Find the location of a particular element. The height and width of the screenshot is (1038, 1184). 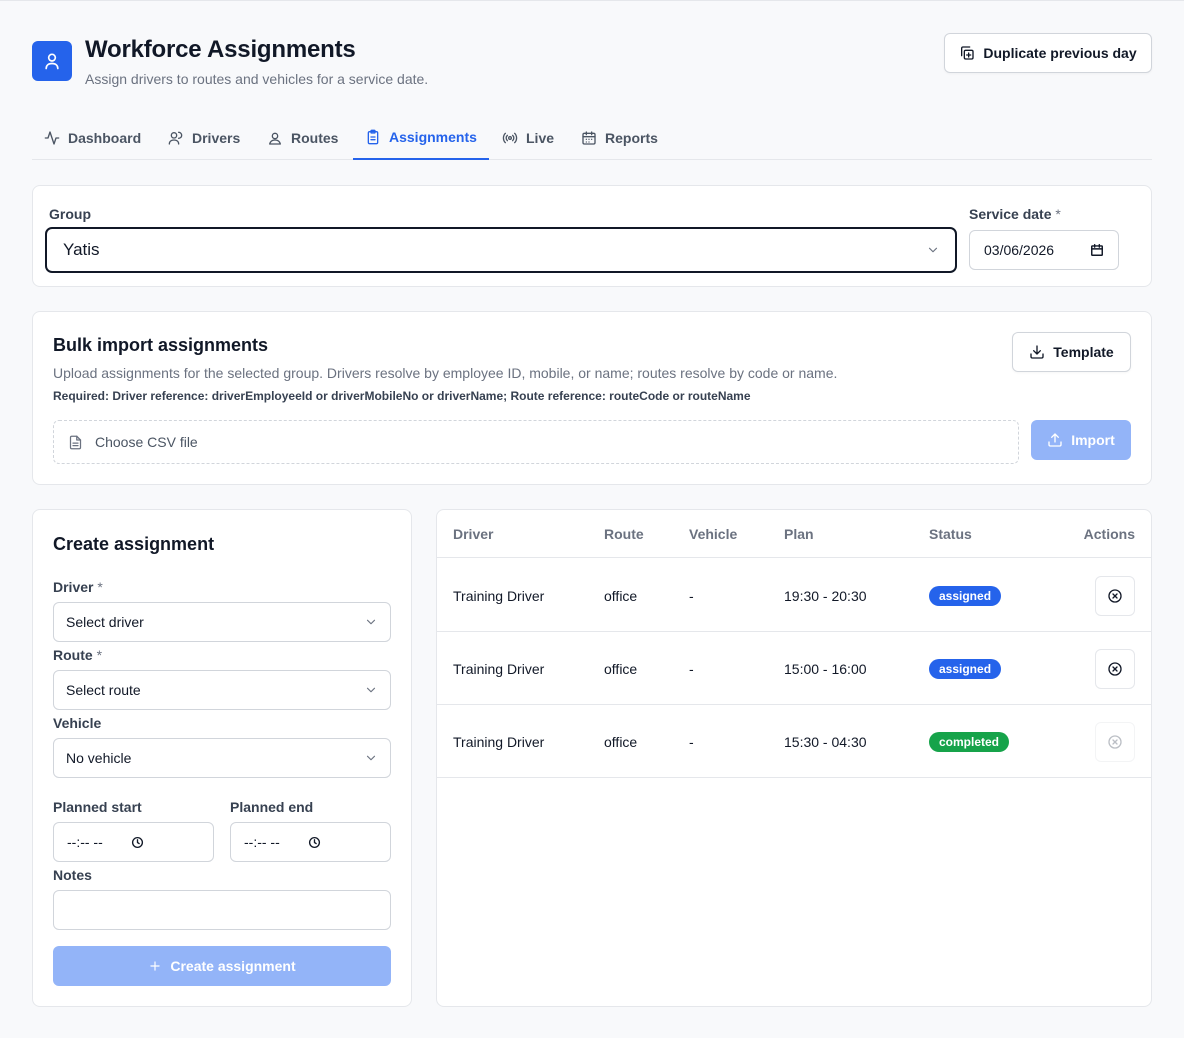

create-assignment-label: Create assignment is located at coordinates (233, 966).